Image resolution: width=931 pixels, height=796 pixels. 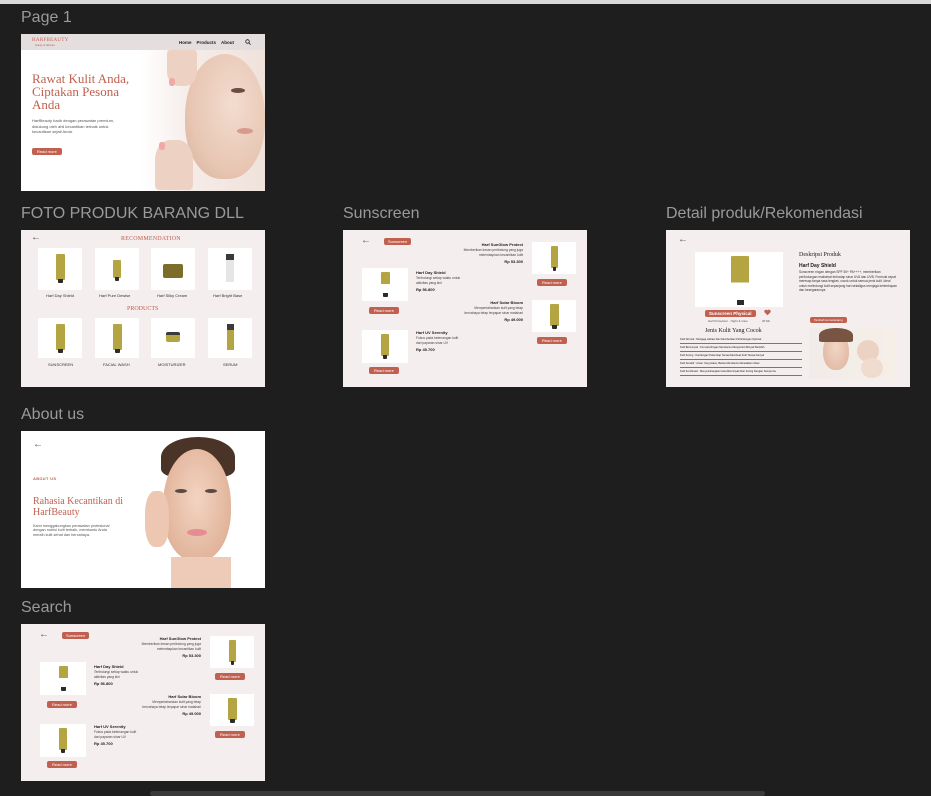 What do you see at coordinates (728, 321) in the screenshot?
I see `product-meta: Harf Protection · Night & Care` at bounding box center [728, 321].